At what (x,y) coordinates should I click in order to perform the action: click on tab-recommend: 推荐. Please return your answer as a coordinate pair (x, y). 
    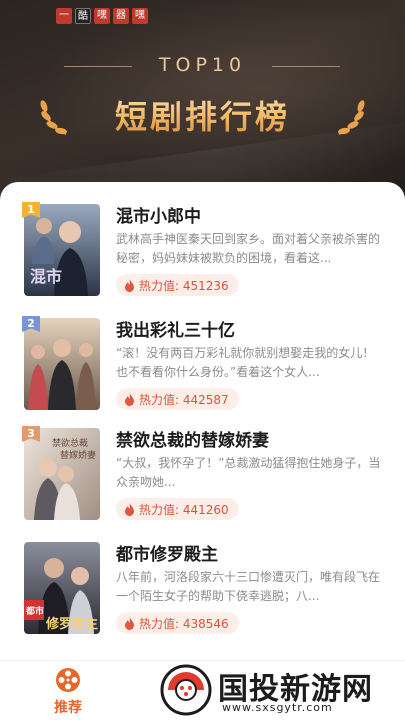
    Looking at the image, I should click on (68, 692).